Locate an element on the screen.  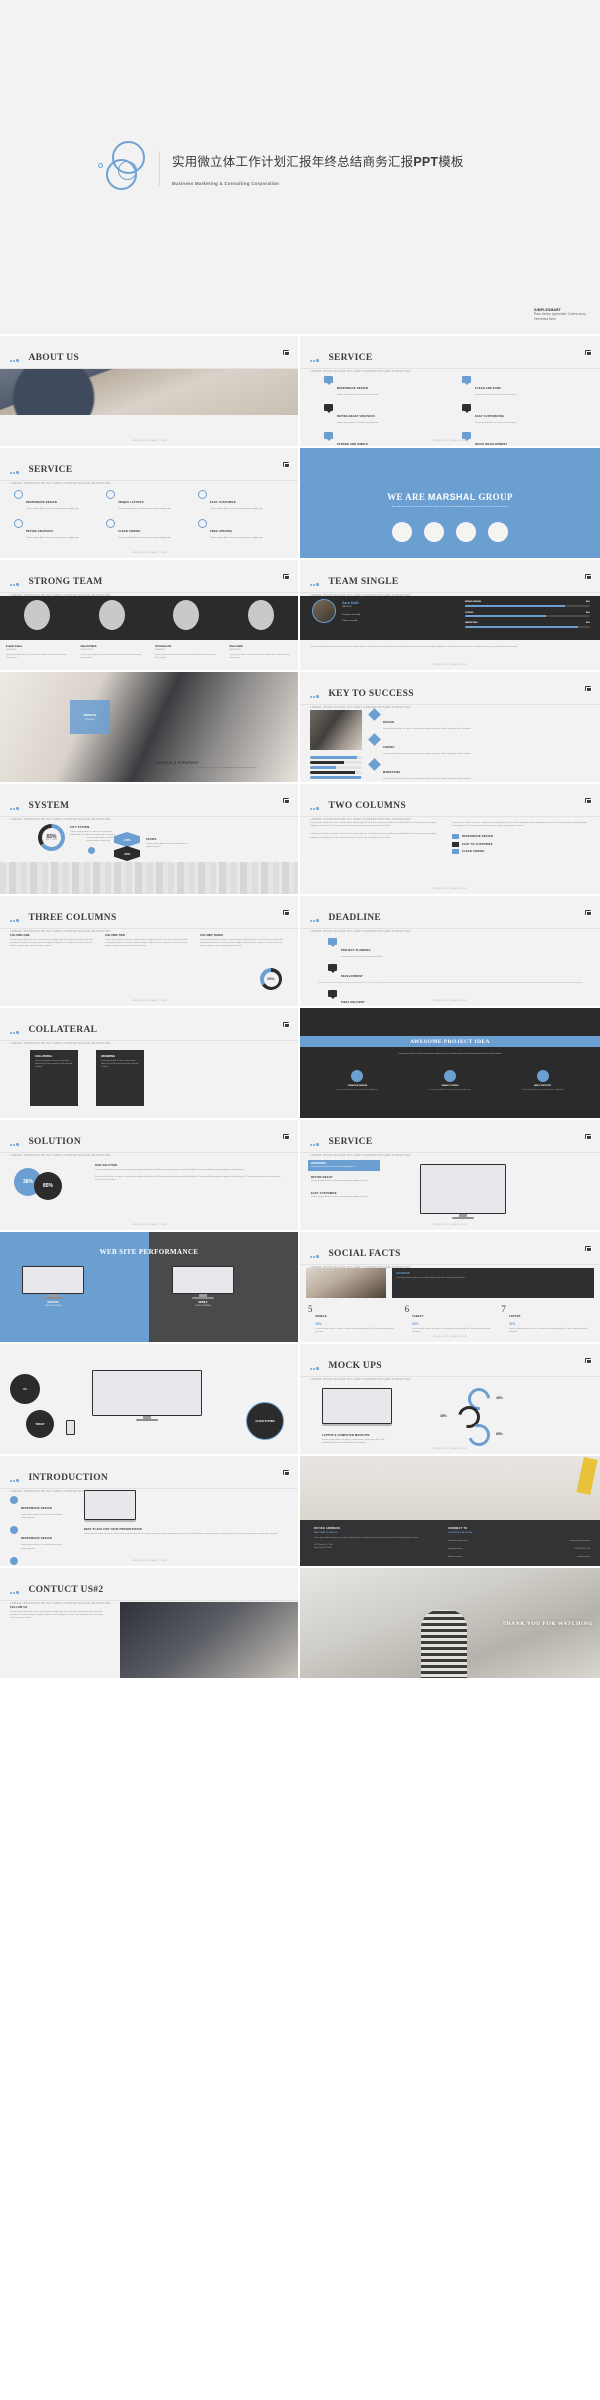
connect-row: googleplus/name +1 (678) 1234 5678 is located at coordinates (519, 1549).